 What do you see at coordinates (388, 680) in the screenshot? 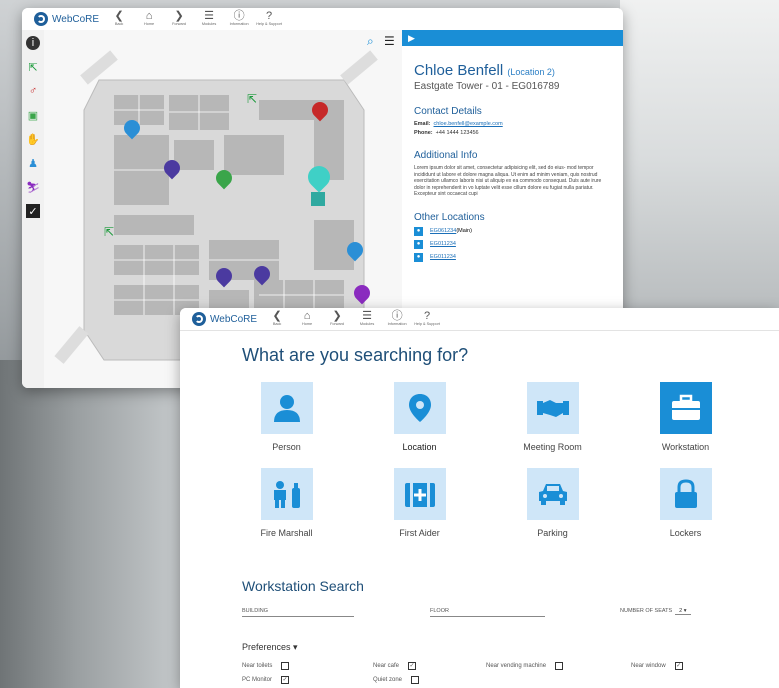
I see `option-label: Quiet zone` at bounding box center [388, 680].